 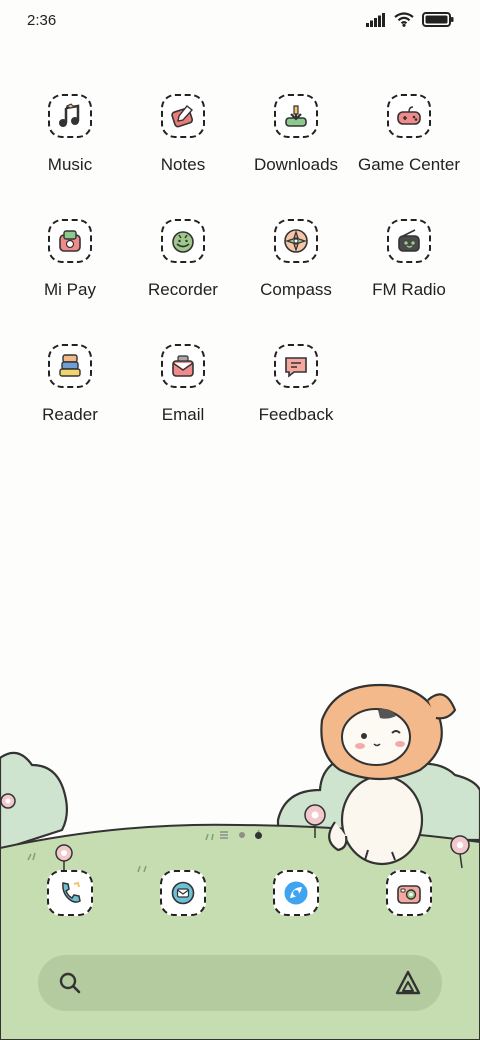 I want to click on status-icons, so click(x=410, y=19).